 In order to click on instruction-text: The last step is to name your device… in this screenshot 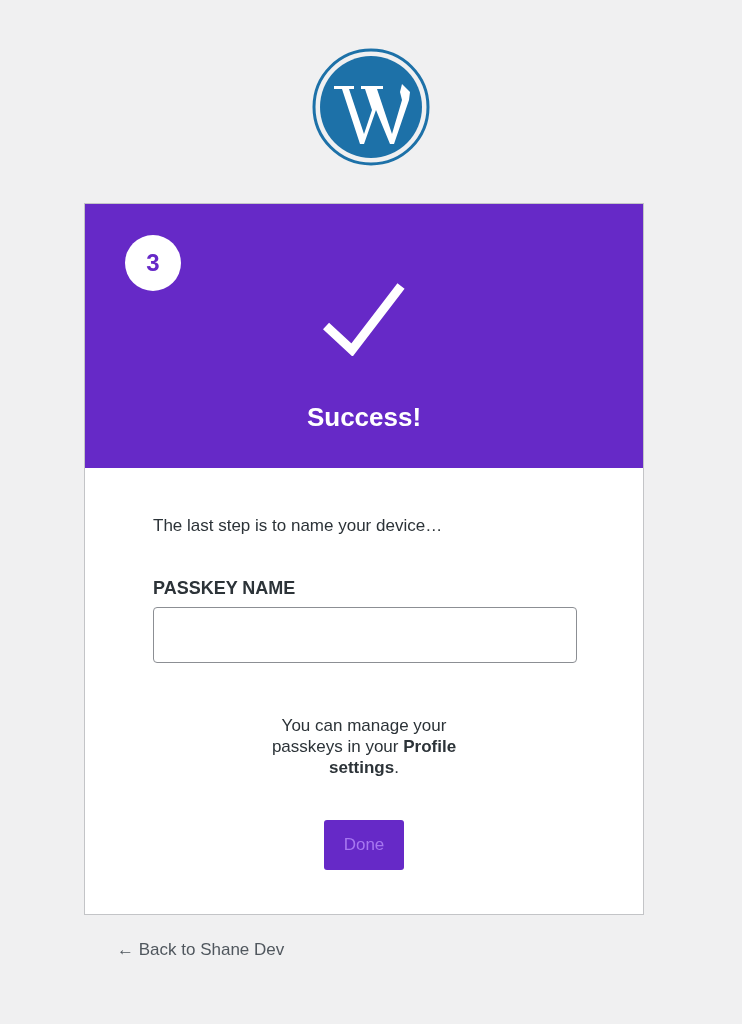, I will do `click(298, 526)`.